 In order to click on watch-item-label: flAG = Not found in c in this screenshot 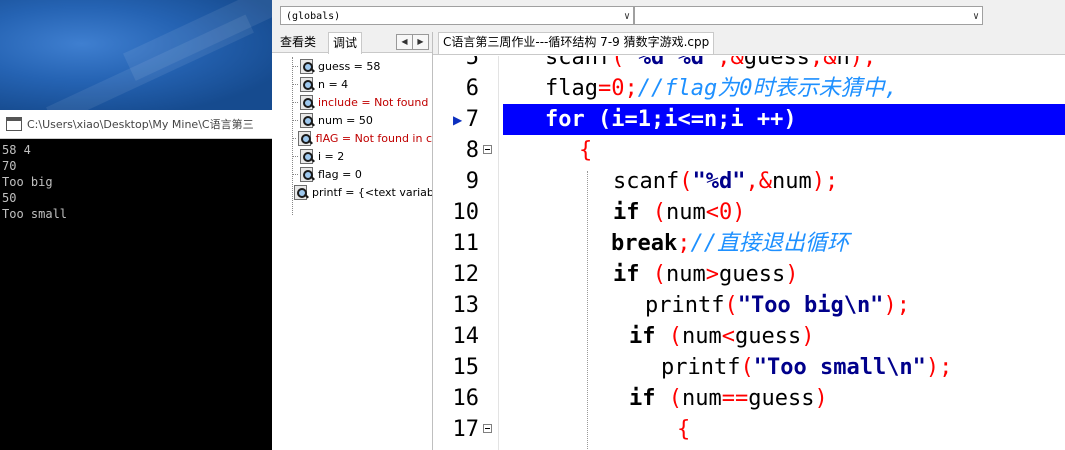, I will do `click(373, 138)`.